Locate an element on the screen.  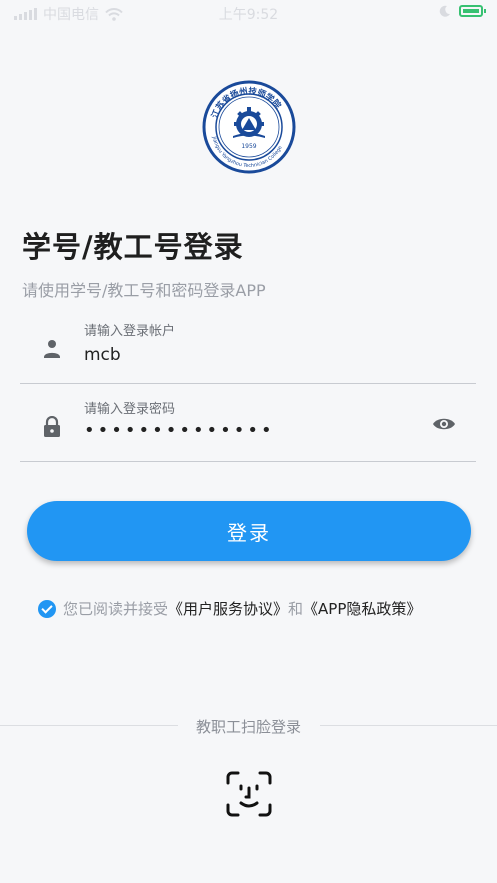
person-icon is located at coordinates (52, 349).